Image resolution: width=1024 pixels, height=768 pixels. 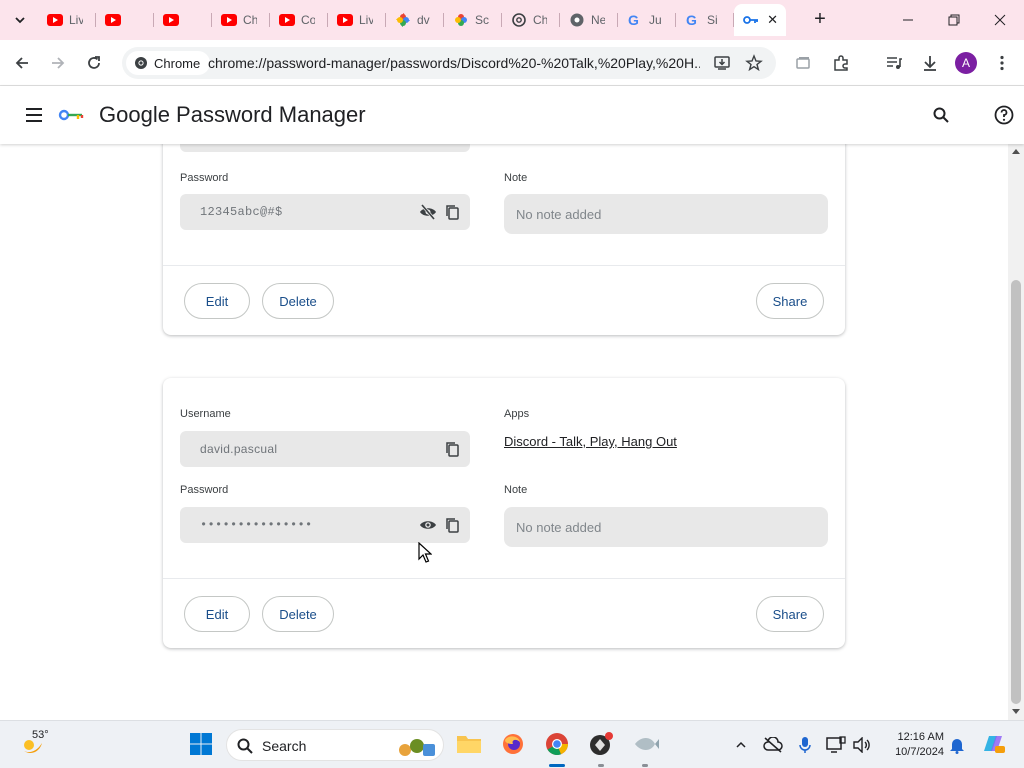 I want to click on notifications-bell-icon, so click(x=957, y=745).